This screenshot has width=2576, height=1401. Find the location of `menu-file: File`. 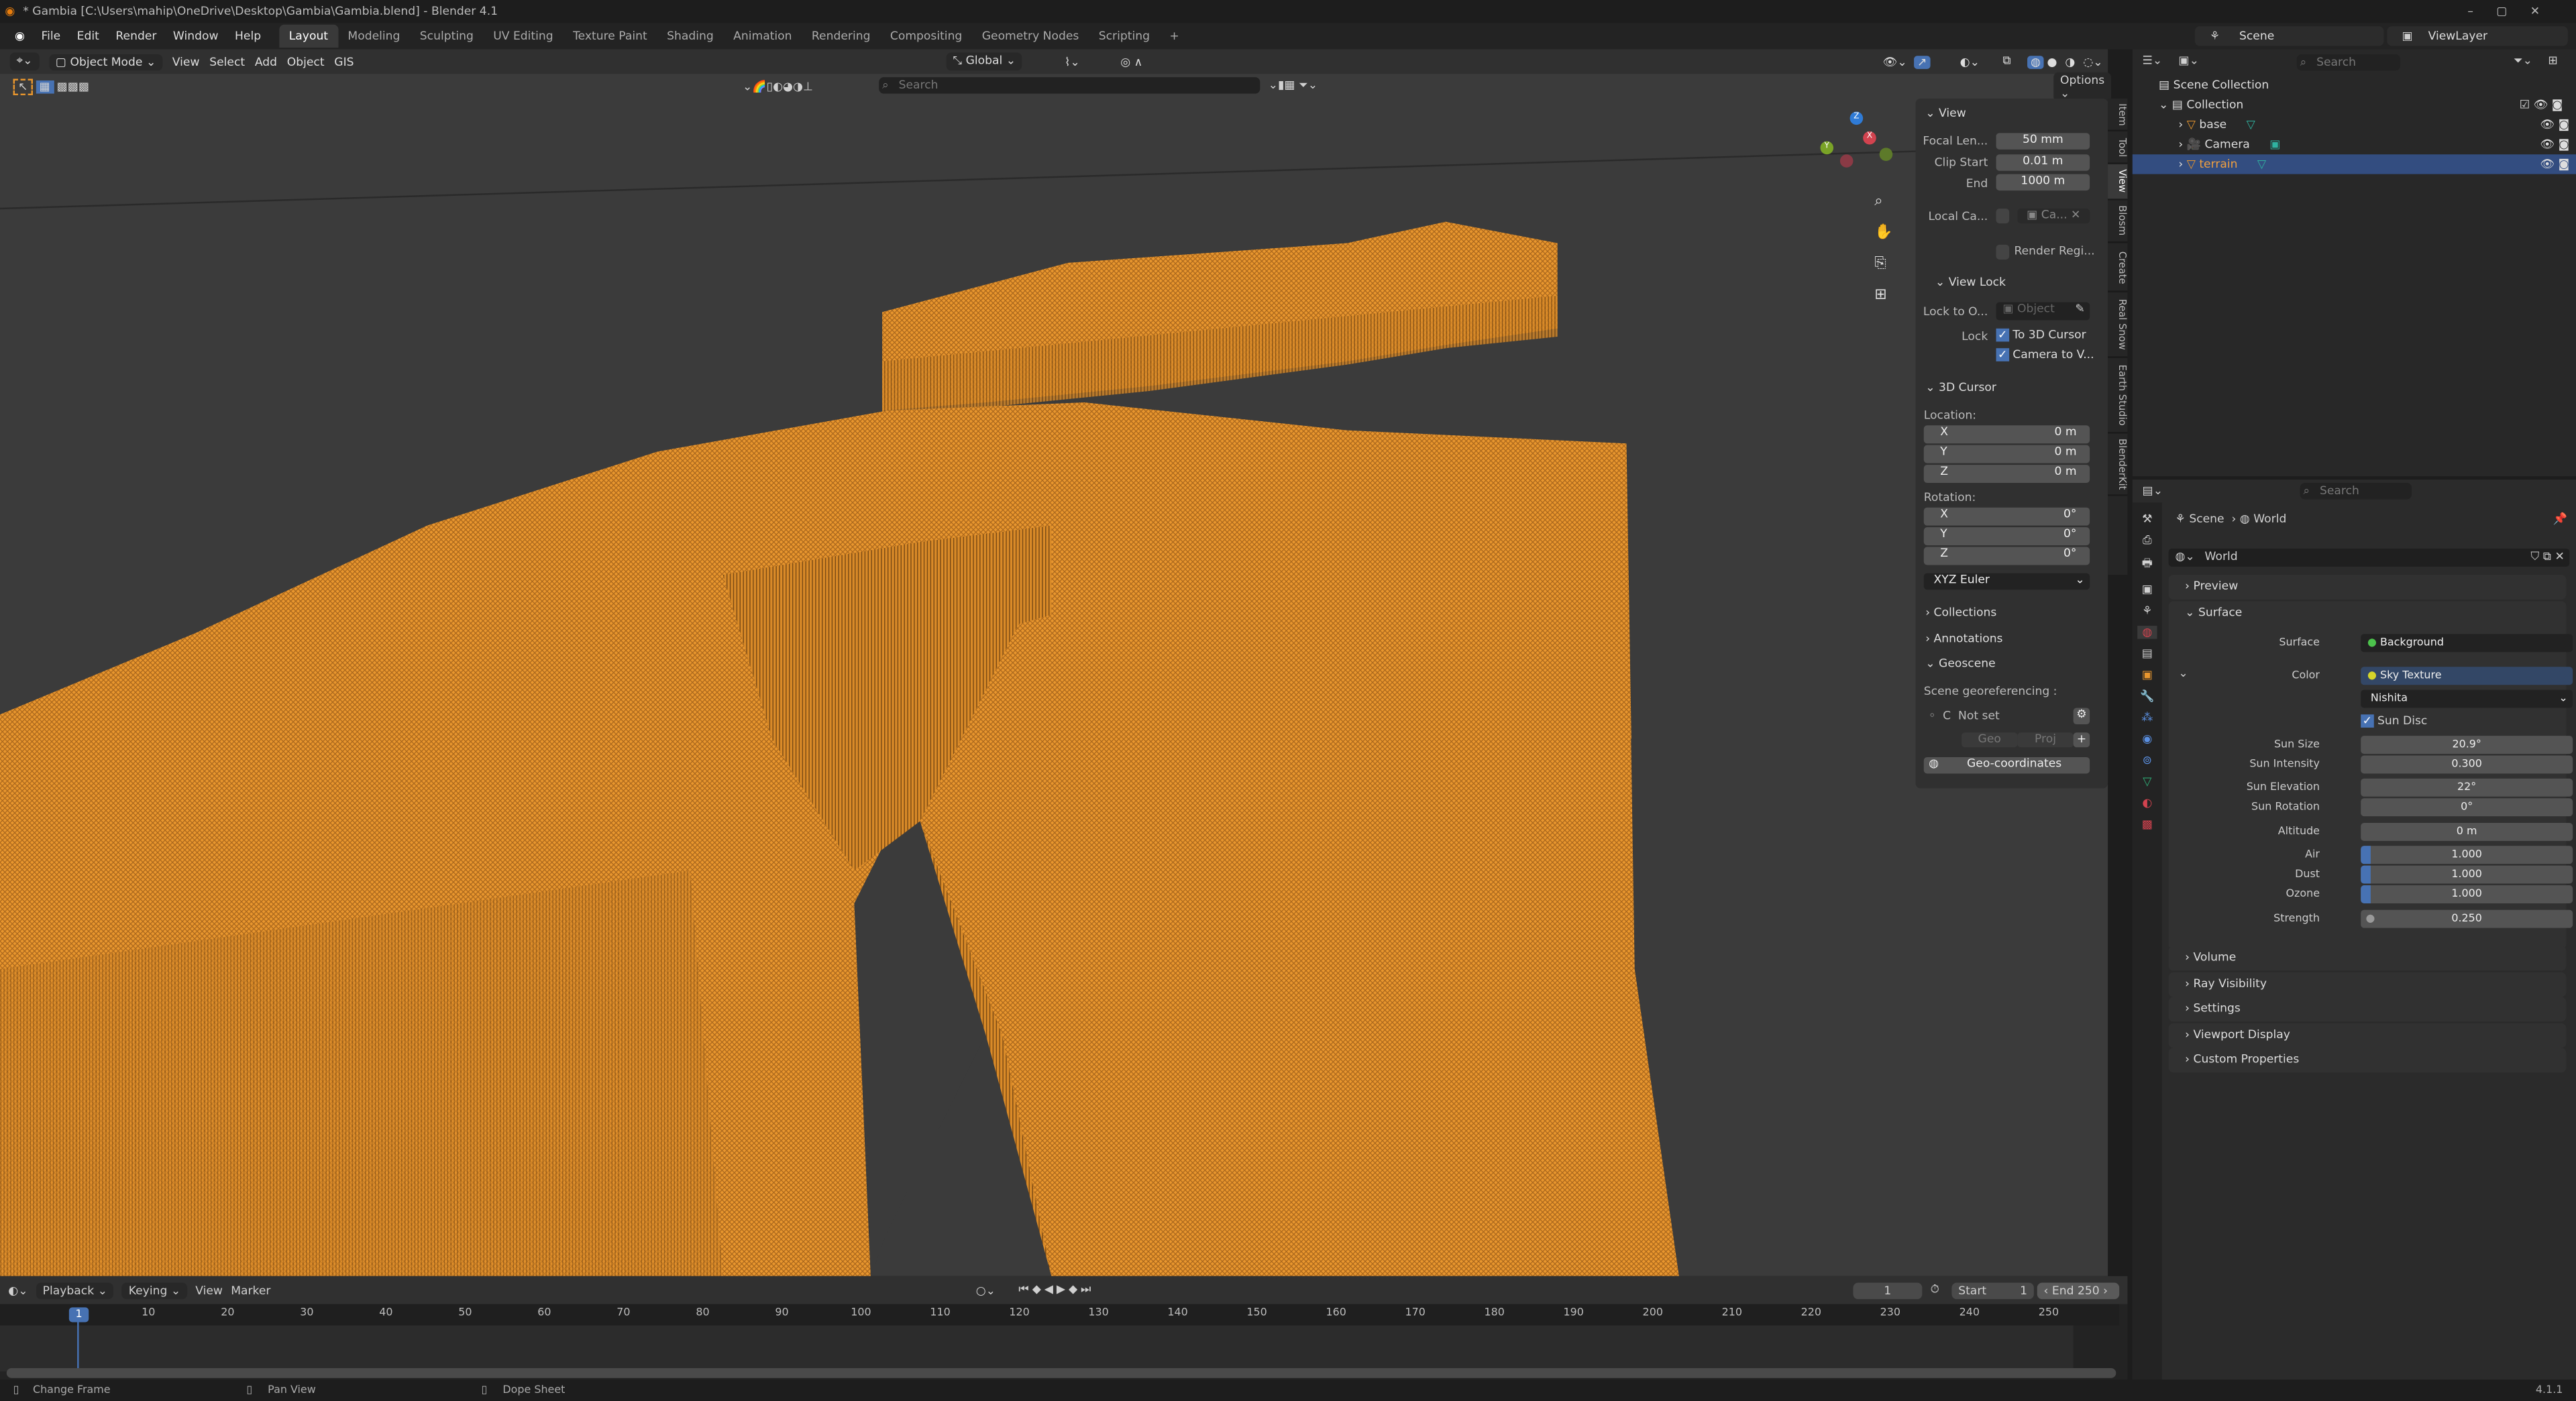

menu-file: File is located at coordinates (50, 36).